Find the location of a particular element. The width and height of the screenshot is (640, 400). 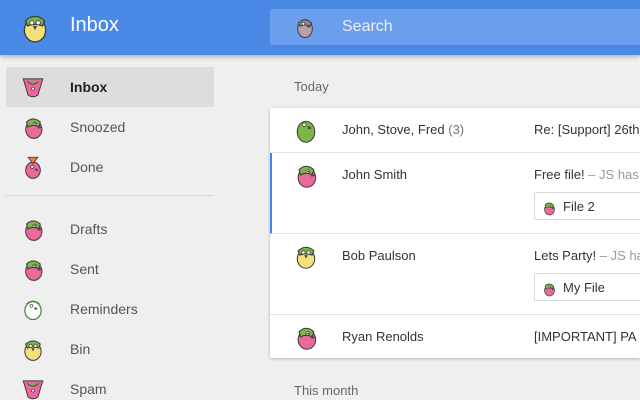

table-row: John Smith Free file! – JS has File 2 is located at coordinates (455, 193).